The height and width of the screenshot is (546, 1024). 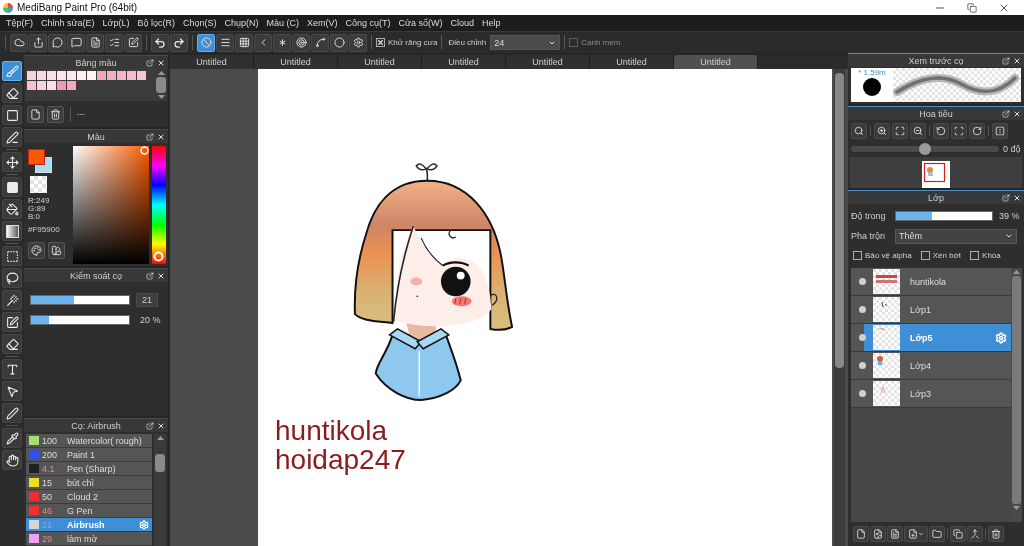 What do you see at coordinates (160, 42) in the screenshot?
I see `undo-button` at bounding box center [160, 42].